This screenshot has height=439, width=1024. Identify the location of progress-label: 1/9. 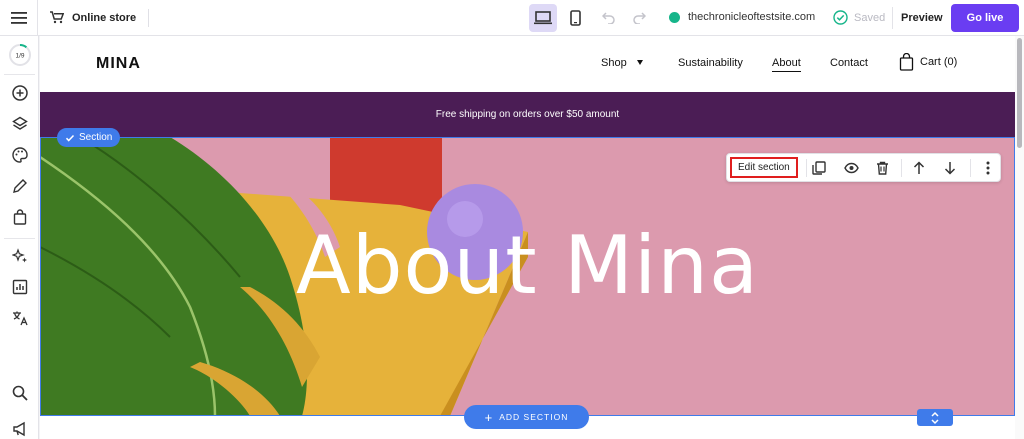
(19, 56).